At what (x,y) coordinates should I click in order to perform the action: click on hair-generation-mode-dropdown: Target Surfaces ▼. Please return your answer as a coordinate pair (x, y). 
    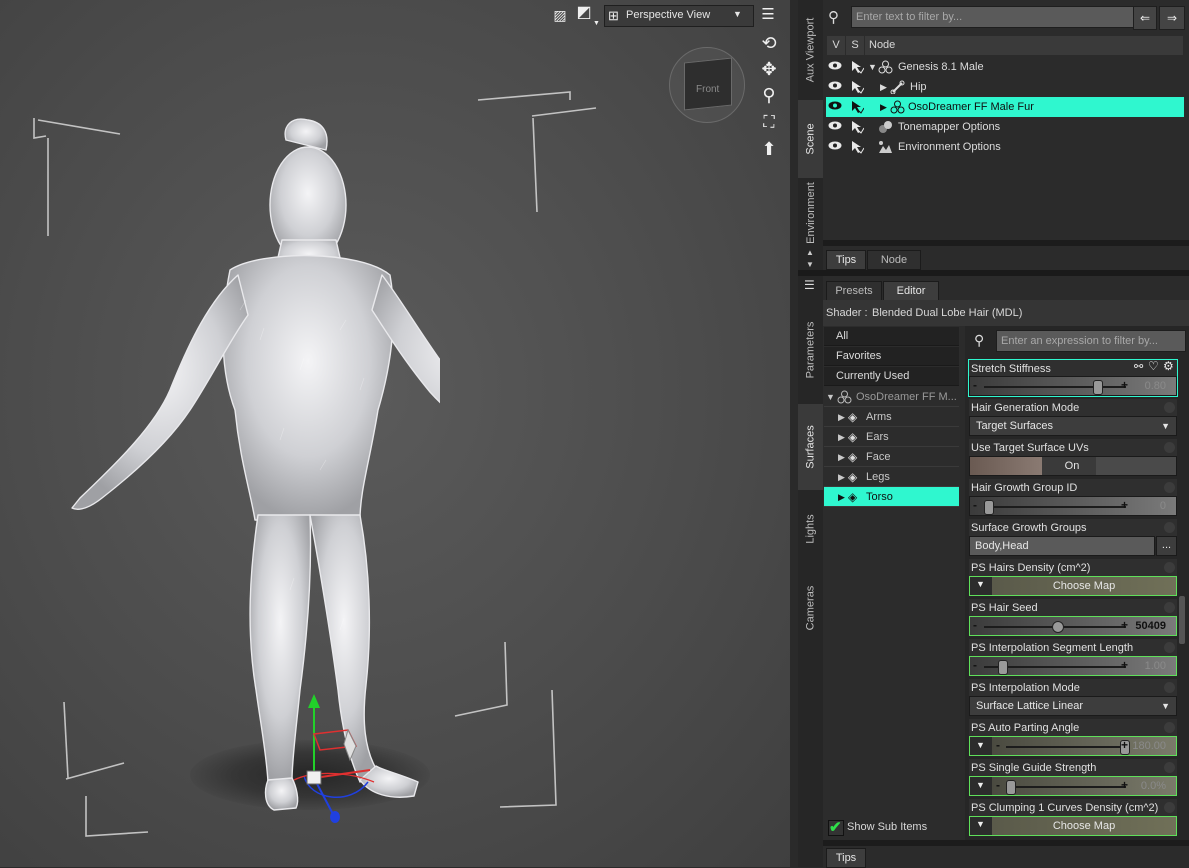
    Looking at the image, I should click on (1073, 426).